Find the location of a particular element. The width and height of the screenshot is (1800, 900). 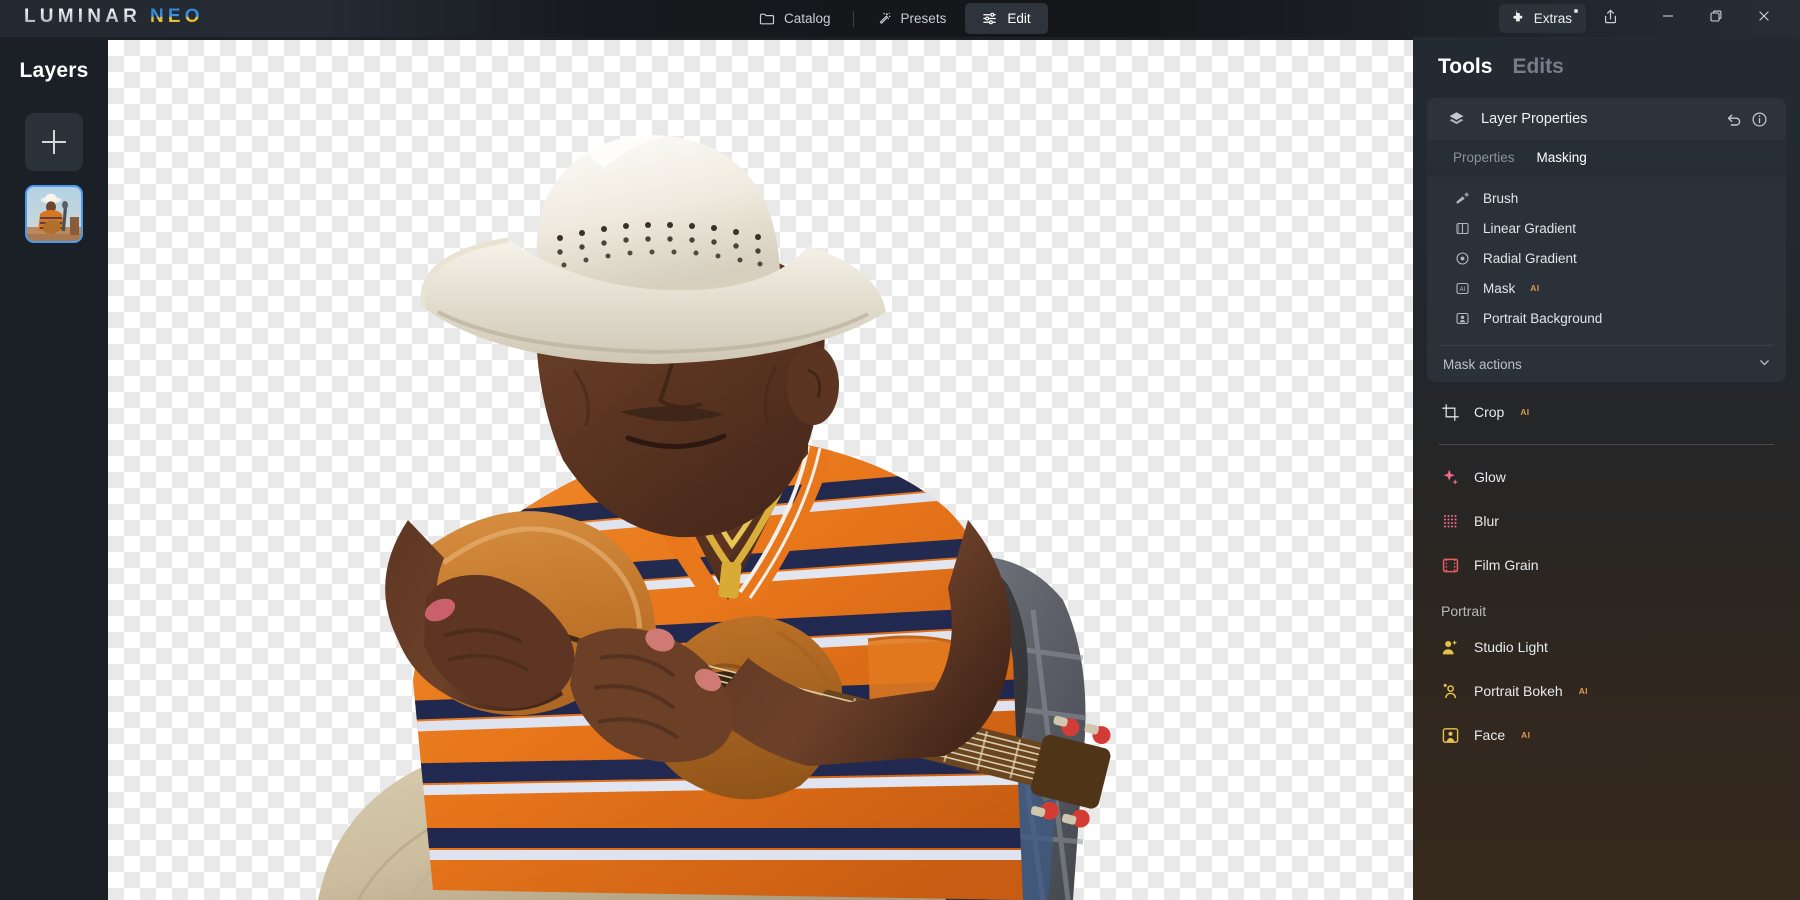

minimize-button is located at coordinates (1668, 18).